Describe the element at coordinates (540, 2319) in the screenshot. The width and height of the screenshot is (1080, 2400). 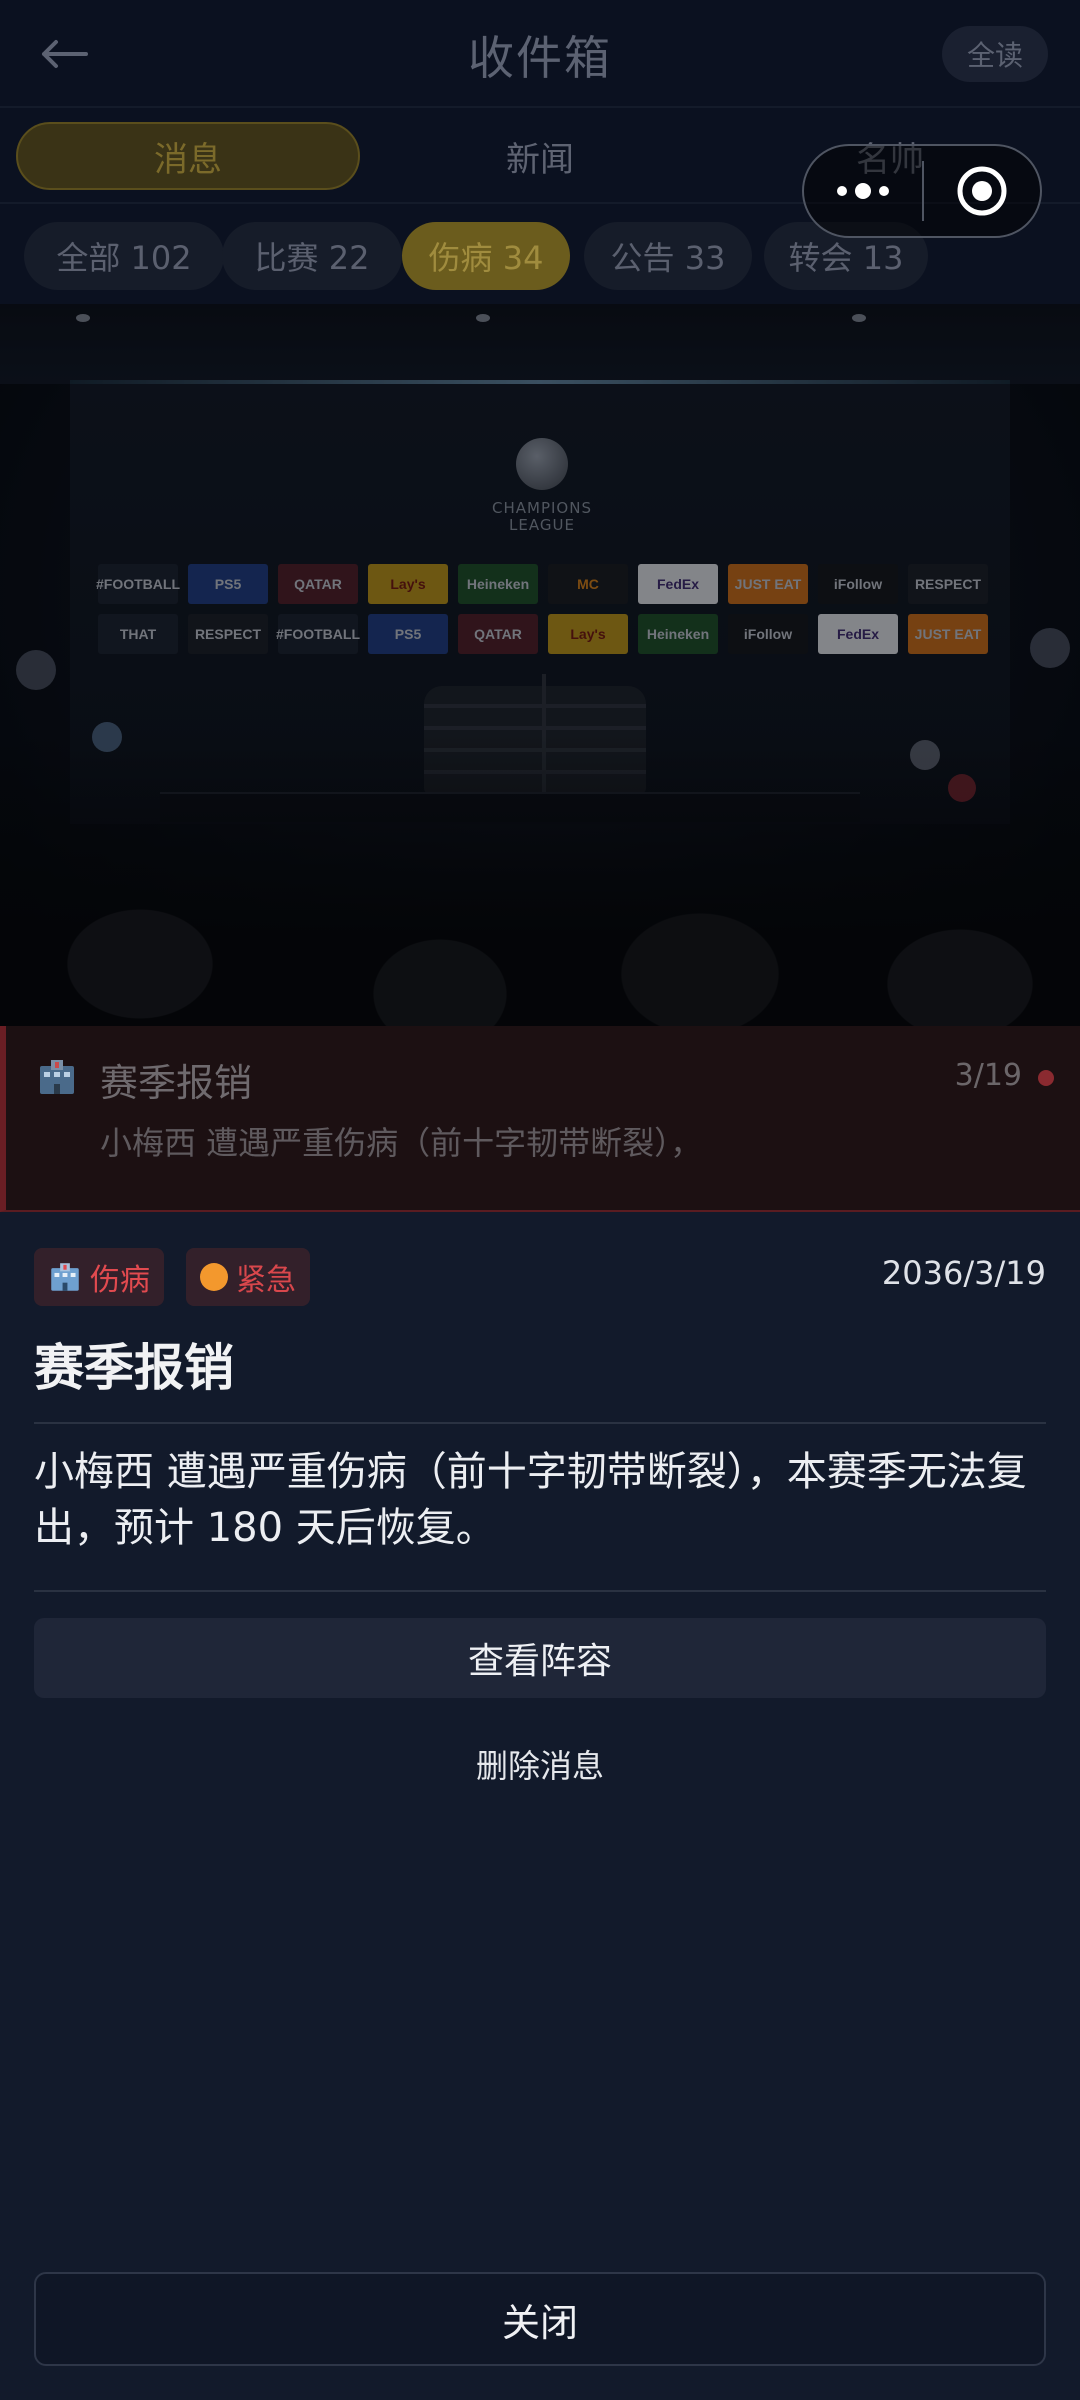
I see `close-button: 关闭` at that location.